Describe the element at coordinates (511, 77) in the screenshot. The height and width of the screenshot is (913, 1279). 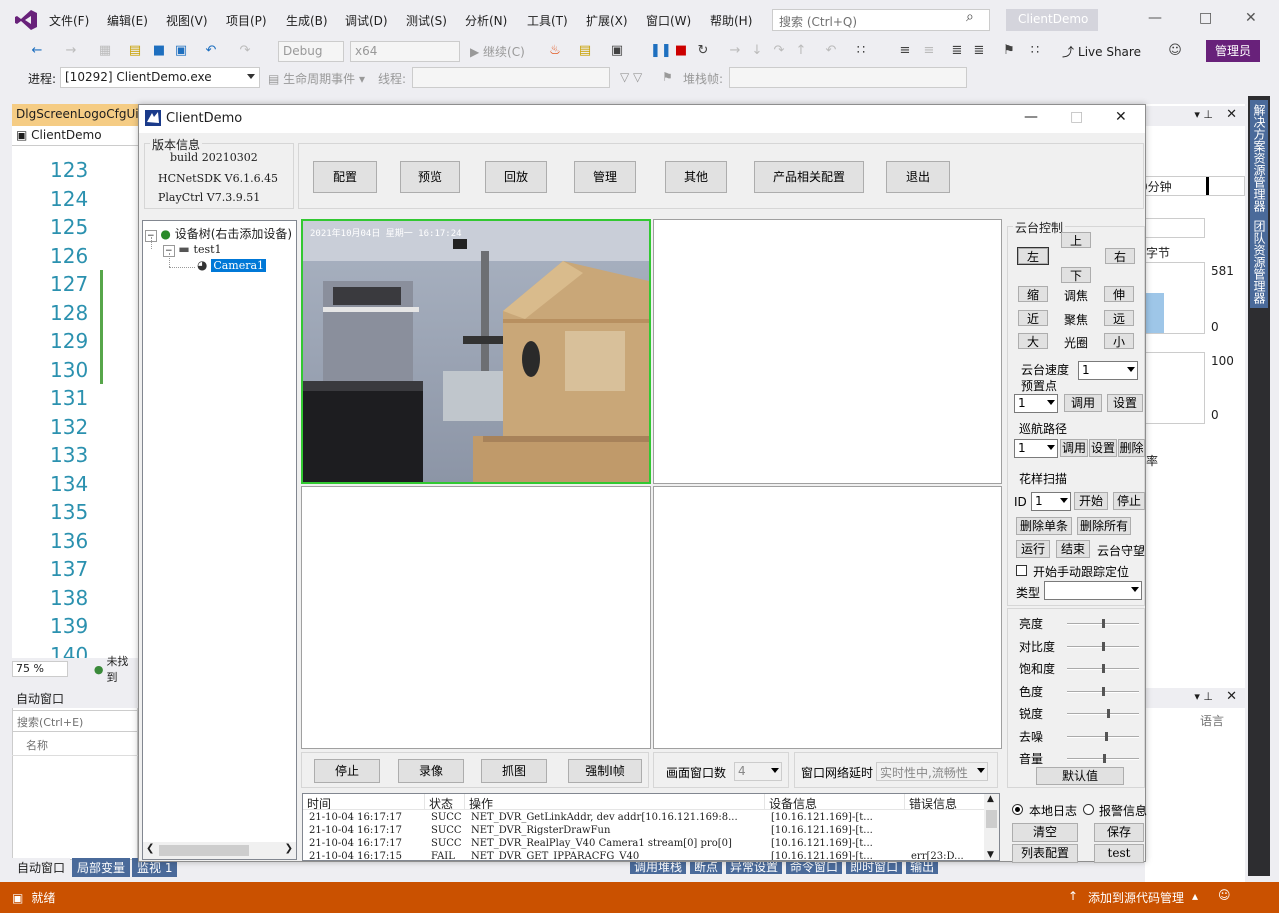
I see `thread-dropdown` at that location.